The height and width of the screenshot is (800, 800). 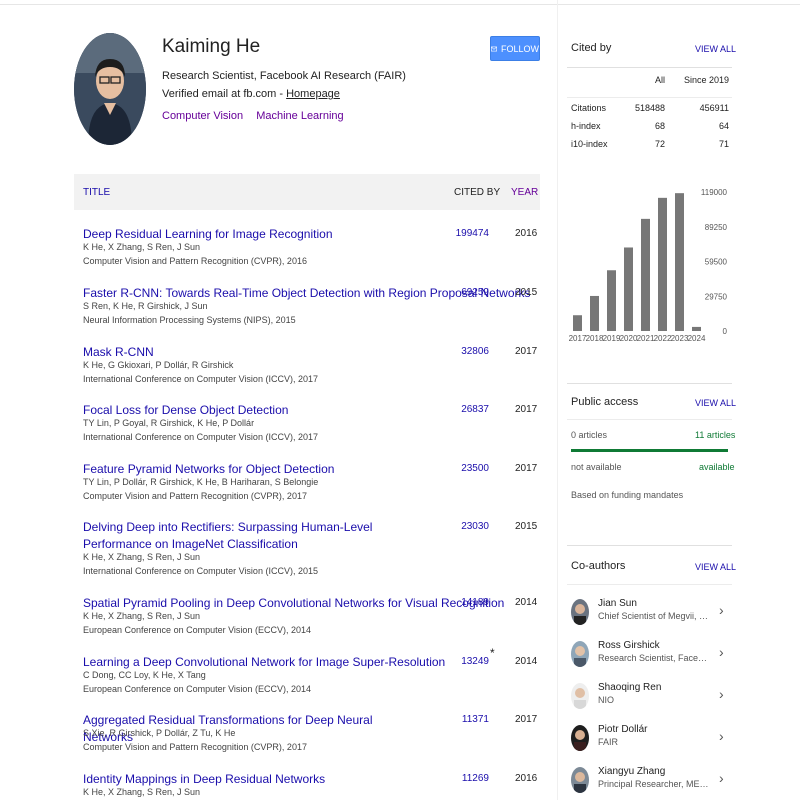 What do you see at coordinates (577, 323) in the screenshot?
I see `bar-2017` at bounding box center [577, 323].